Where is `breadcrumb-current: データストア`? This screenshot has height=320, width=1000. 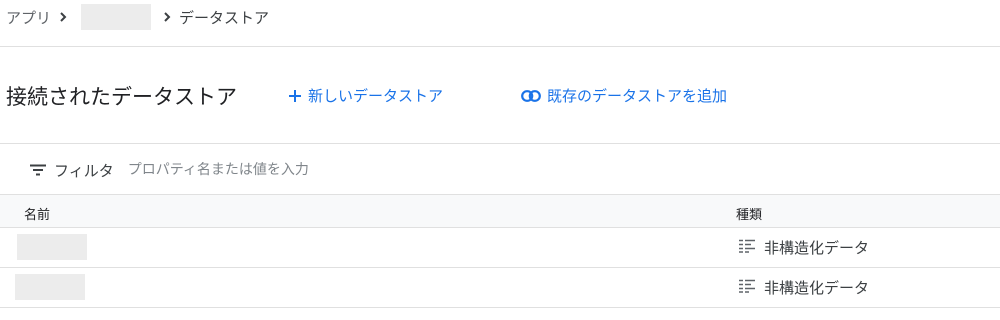
breadcrumb-current: データストア is located at coordinates (224, 17).